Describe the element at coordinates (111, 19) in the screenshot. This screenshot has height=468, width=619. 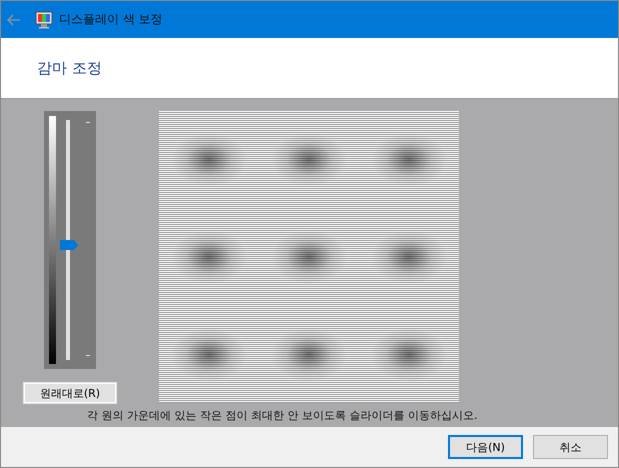
I see `window-title: 디스플레이 색 보정` at that location.